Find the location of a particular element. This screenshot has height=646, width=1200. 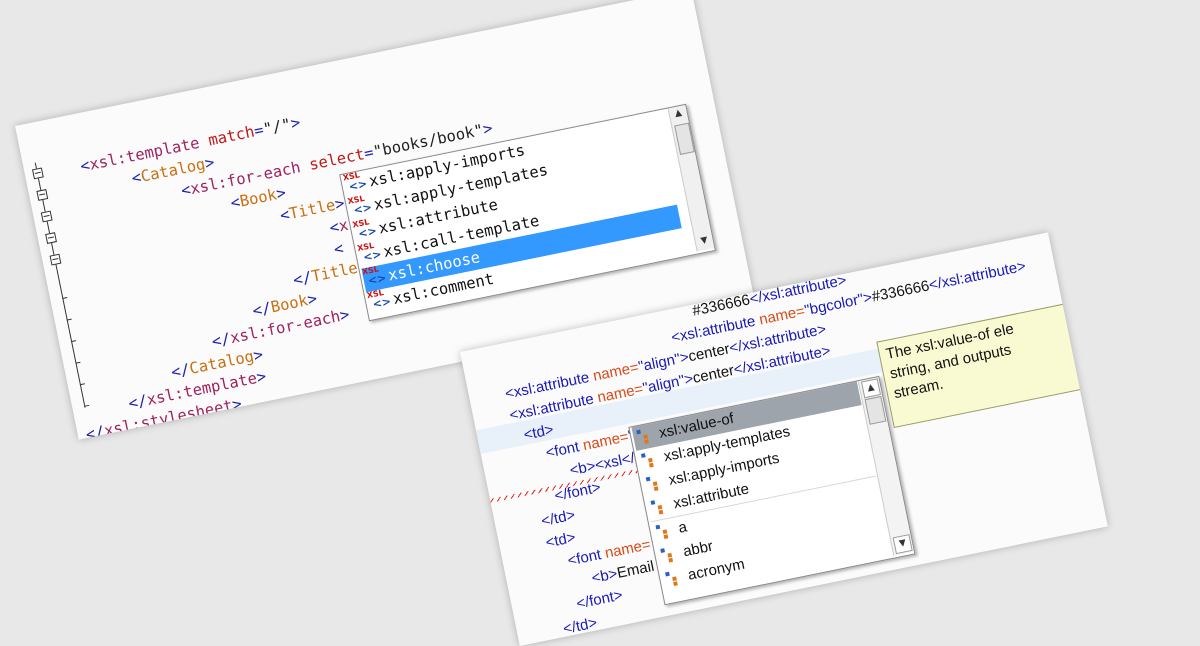

code-token: </xsl:attribute> is located at coordinates (977, 275).